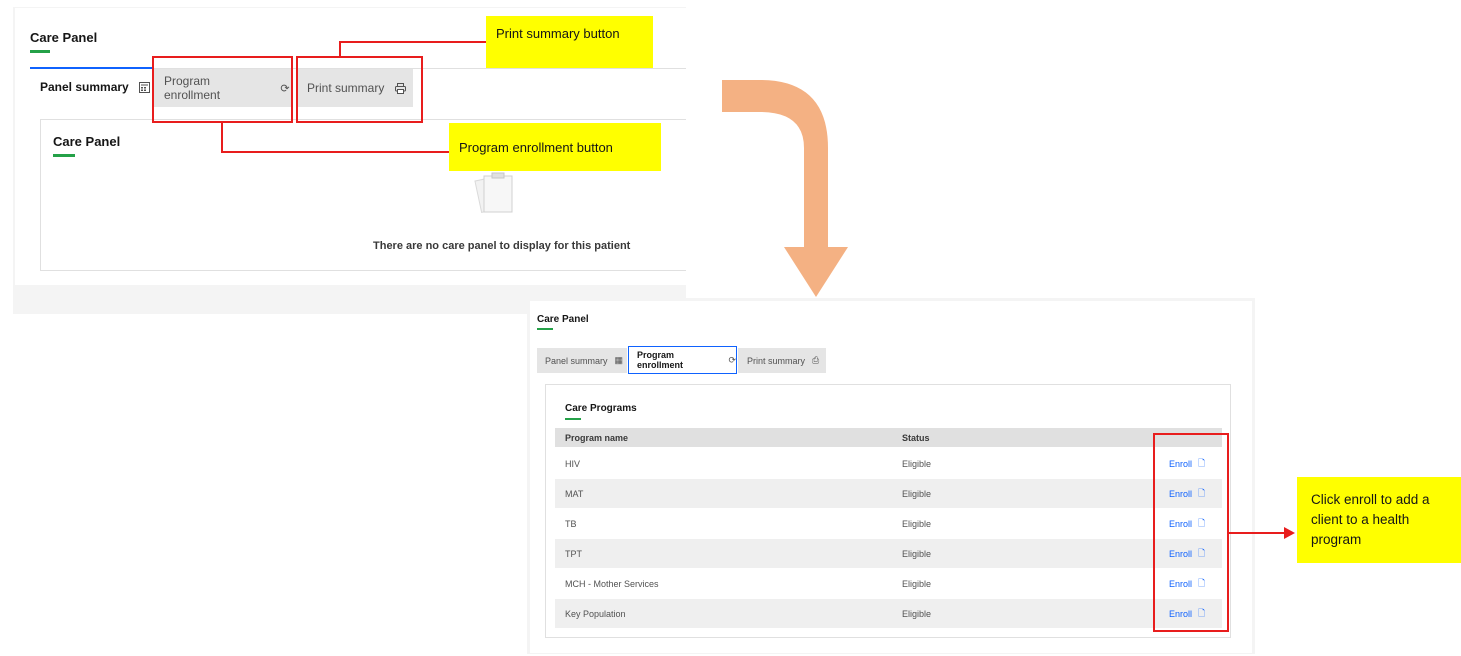  Describe the element at coordinates (495, 193) in the screenshot. I see `empty-state-clipboard-icon` at that location.